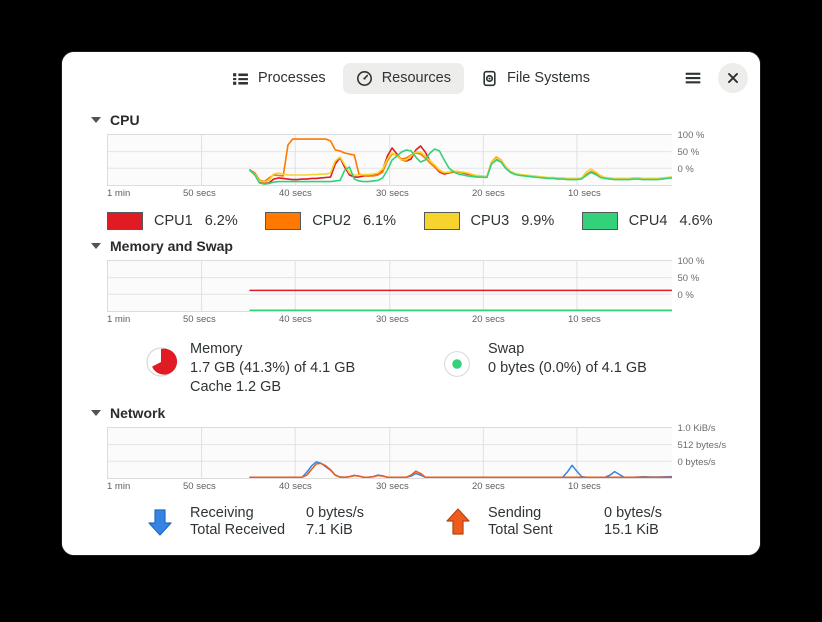 This screenshot has width=822, height=622. Describe the element at coordinates (685, 295) in the screenshot. I see `mem-y-0: 0 %` at that location.